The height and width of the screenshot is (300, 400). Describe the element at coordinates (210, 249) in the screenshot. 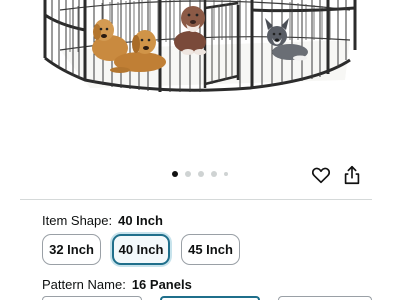

I see `option-45-inch-button: 45 Inch` at that location.